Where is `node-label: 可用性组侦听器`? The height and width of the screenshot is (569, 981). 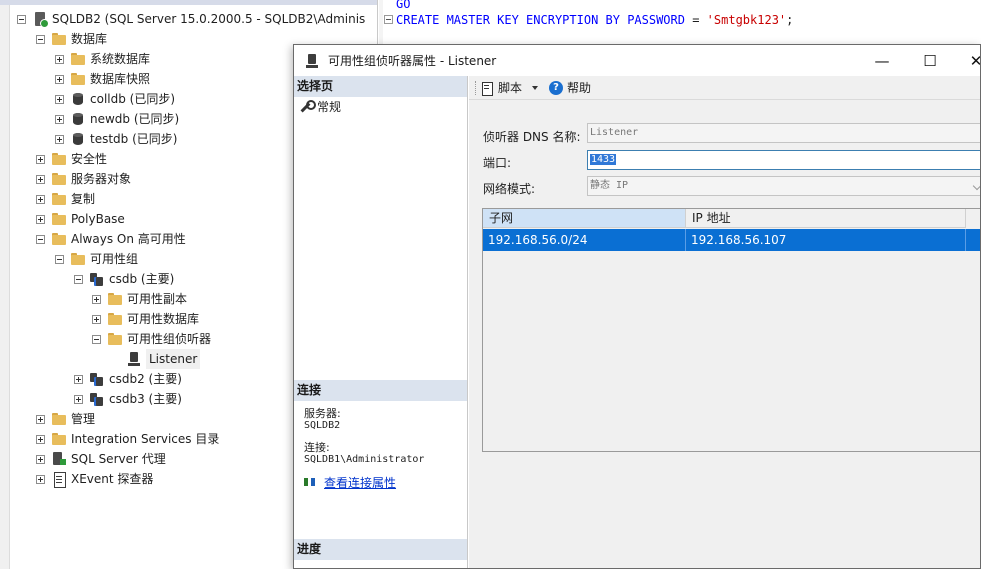 node-label: 可用性组侦听器 is located at coordinates (169, 339).